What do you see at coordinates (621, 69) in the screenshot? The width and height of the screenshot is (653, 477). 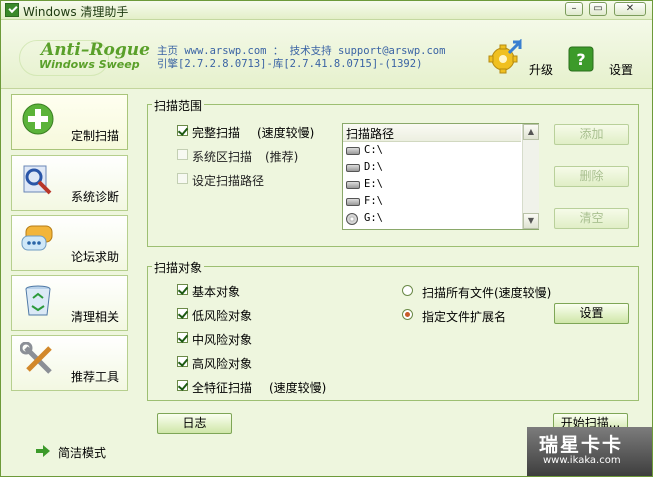 I see `settings-label: 设置` at bounding box center [621, 69].